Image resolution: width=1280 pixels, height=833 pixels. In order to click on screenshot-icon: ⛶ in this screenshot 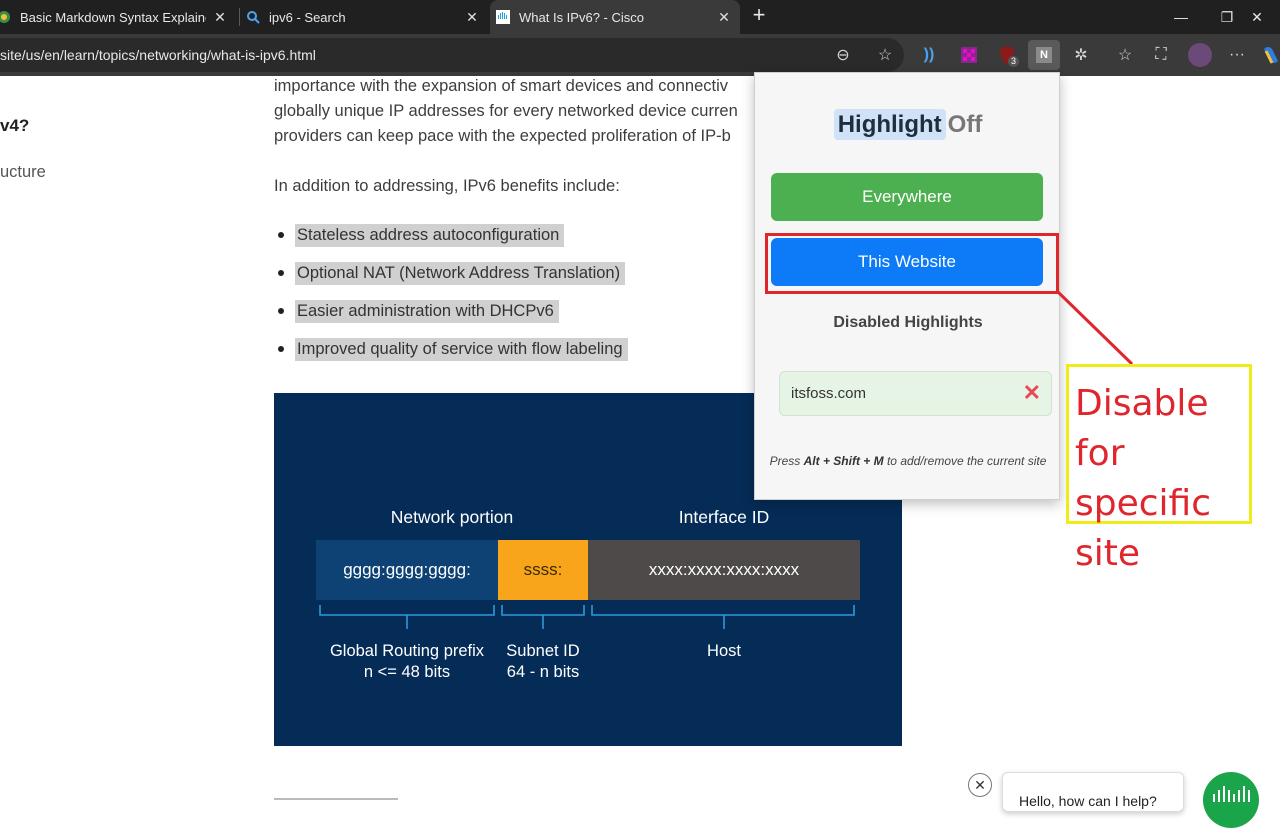, I will do `click(1161, 55)`.